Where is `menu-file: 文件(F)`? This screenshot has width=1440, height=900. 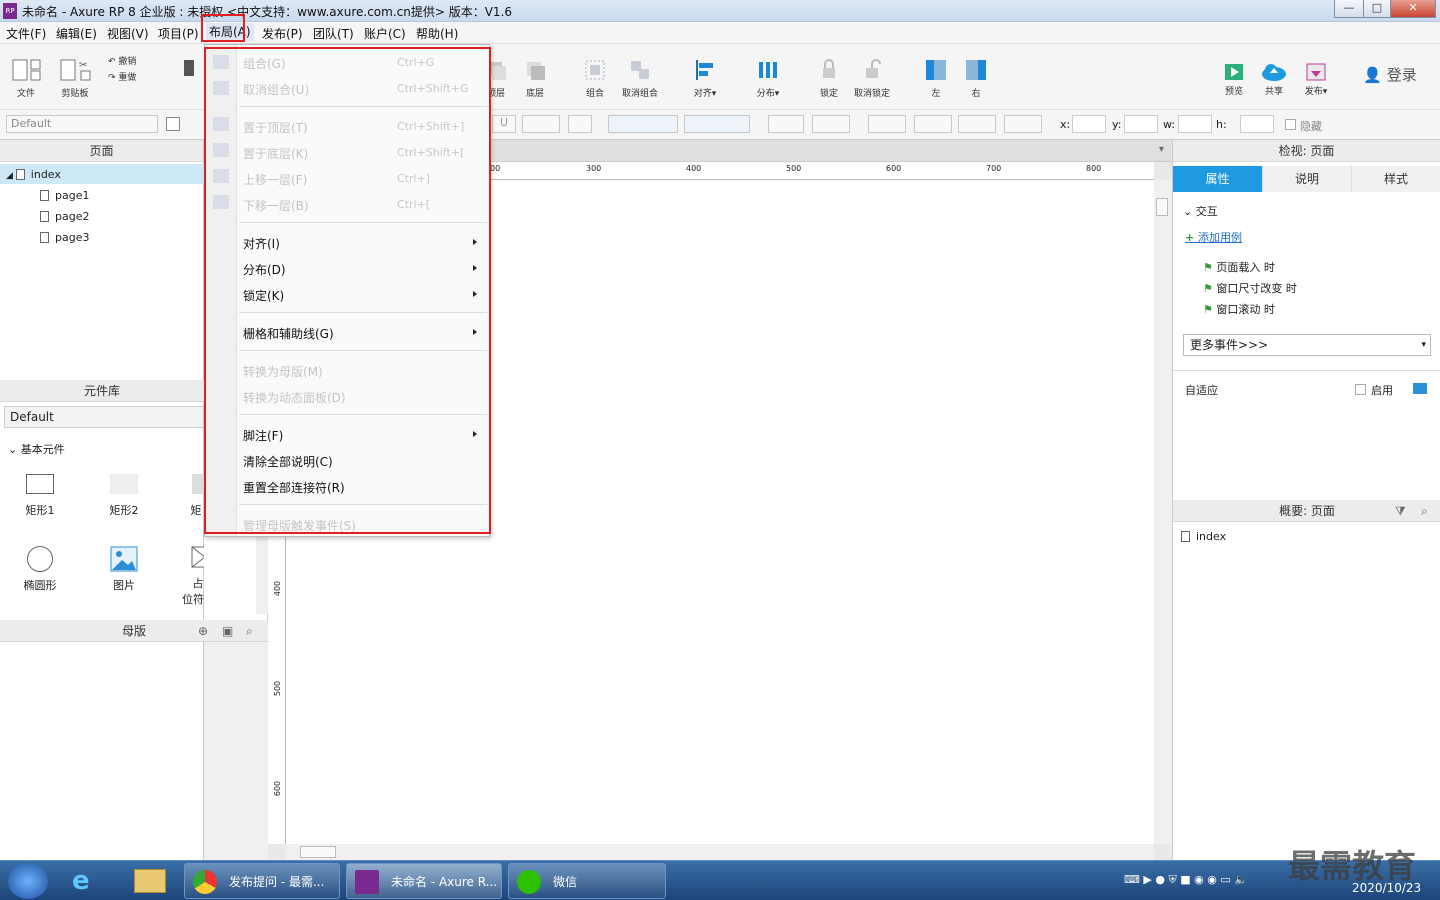
menu-file: 文件(F) is located at coordinates (26, 33).